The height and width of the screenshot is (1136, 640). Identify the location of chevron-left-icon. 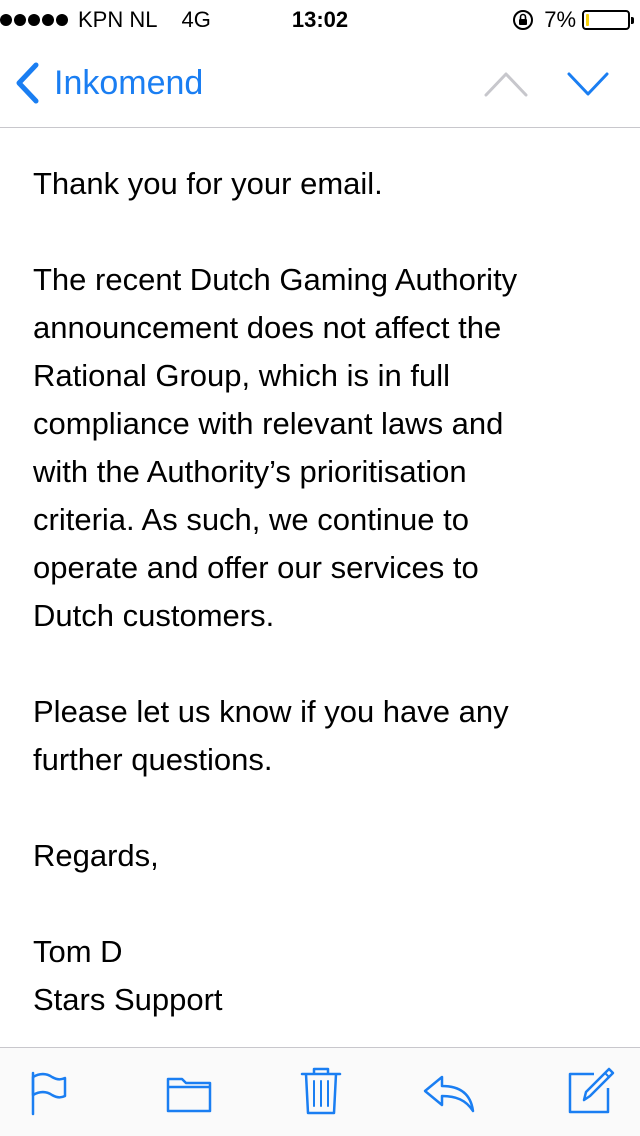
(27, 83).